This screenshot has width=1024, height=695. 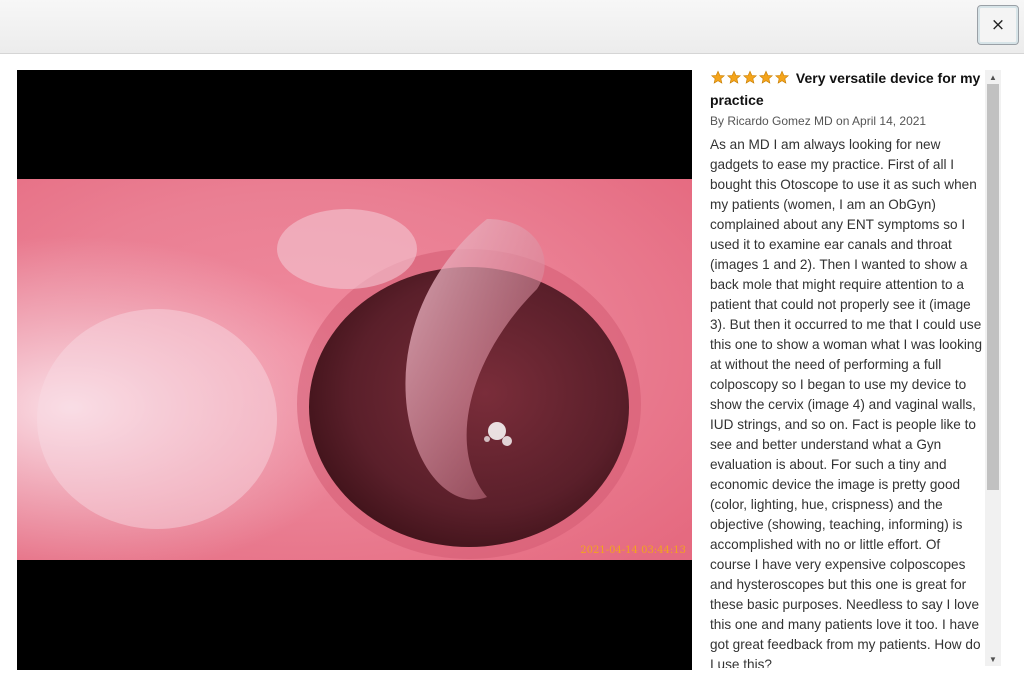 What do you see at coordinates (633, 550) in the screenshot?
I see `photo-timestamp: 2021-04-14 03:44:13` at bounding box center [633, 550].